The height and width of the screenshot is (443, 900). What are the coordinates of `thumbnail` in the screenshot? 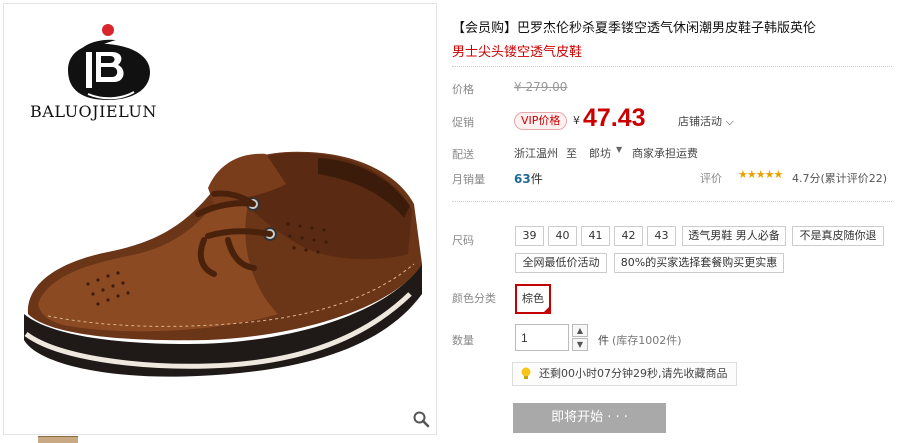 It's located at (58, 439).